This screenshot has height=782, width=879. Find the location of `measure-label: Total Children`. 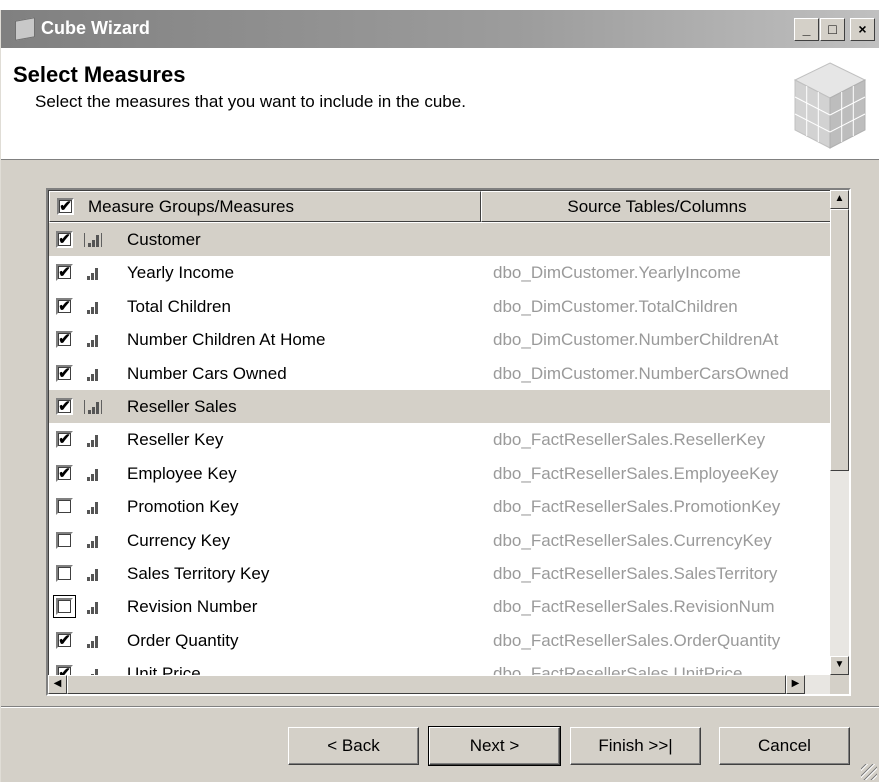

measure-label: Total Children is located at coordinates (179, 306).